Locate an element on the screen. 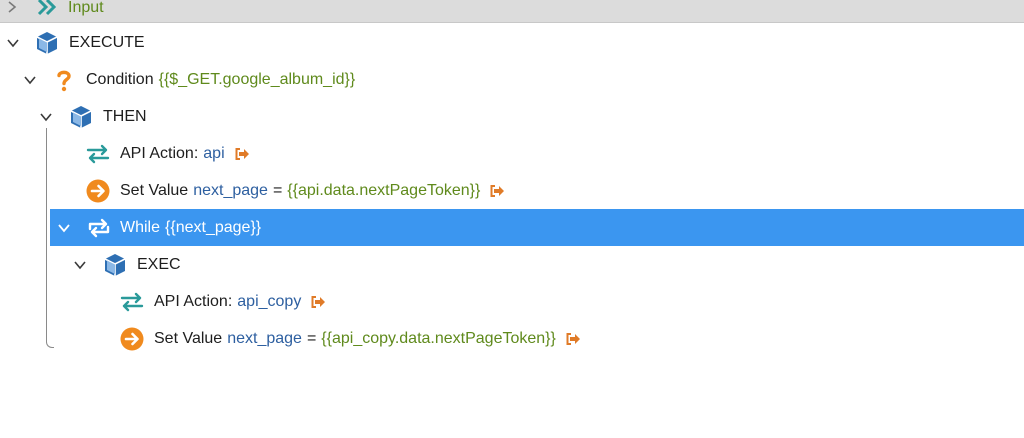 The width and height of the screenshot is (1024, 438). tree-row-input: Input is located at coordinates (512, 13).